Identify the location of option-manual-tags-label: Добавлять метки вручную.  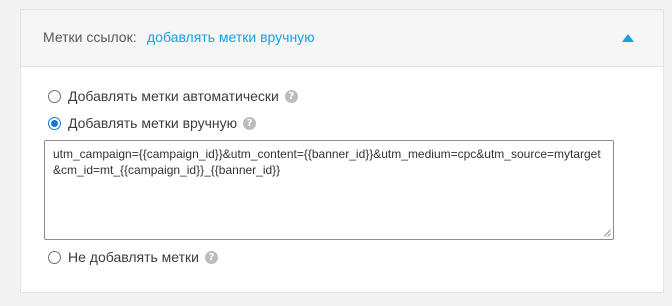
(152, 123).